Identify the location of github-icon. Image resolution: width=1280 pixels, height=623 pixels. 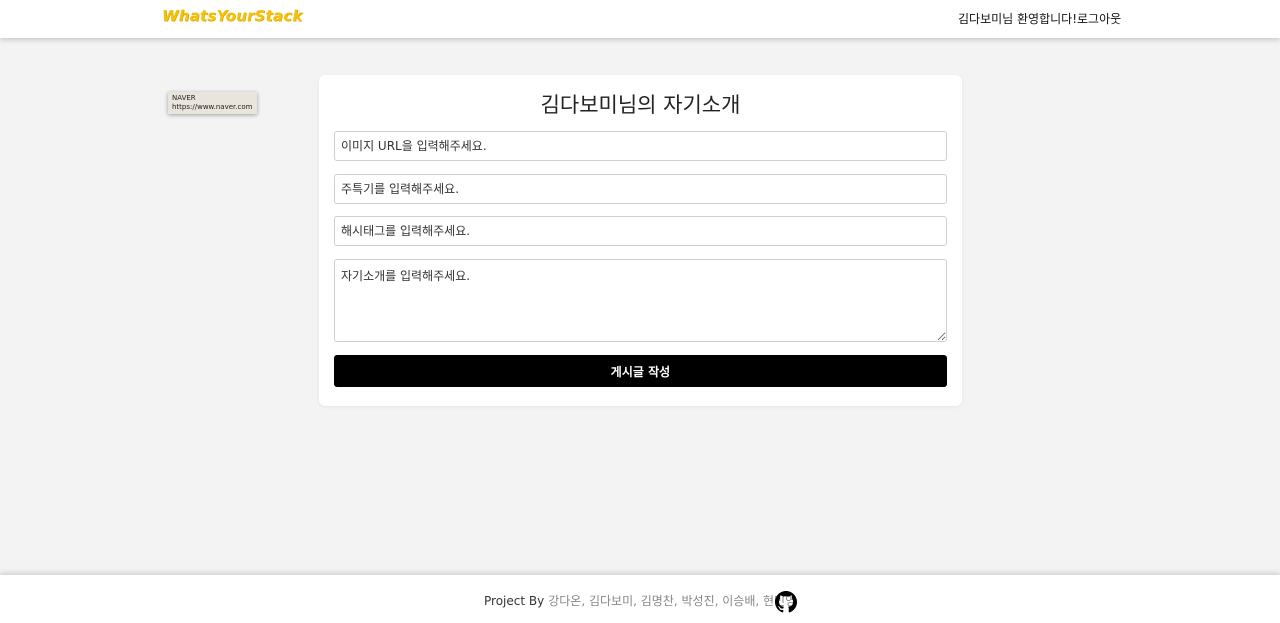
(786, 602).